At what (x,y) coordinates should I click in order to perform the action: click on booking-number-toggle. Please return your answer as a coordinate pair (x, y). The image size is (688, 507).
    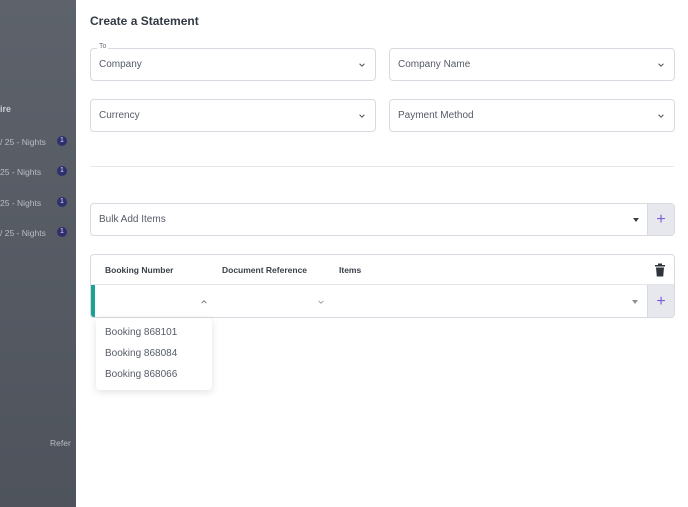
    Looking at the image, I should click on (204, 302).